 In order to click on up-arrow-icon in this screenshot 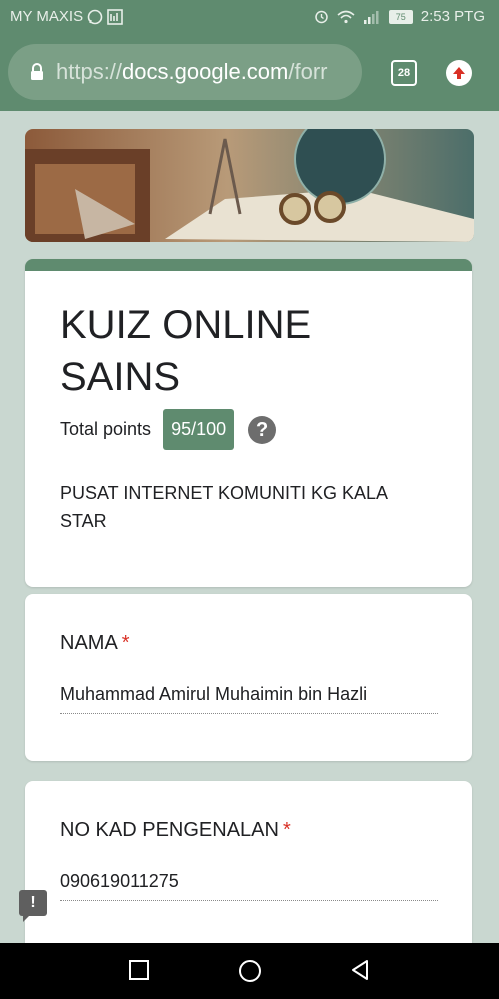, I will do `click(459, 73)`.